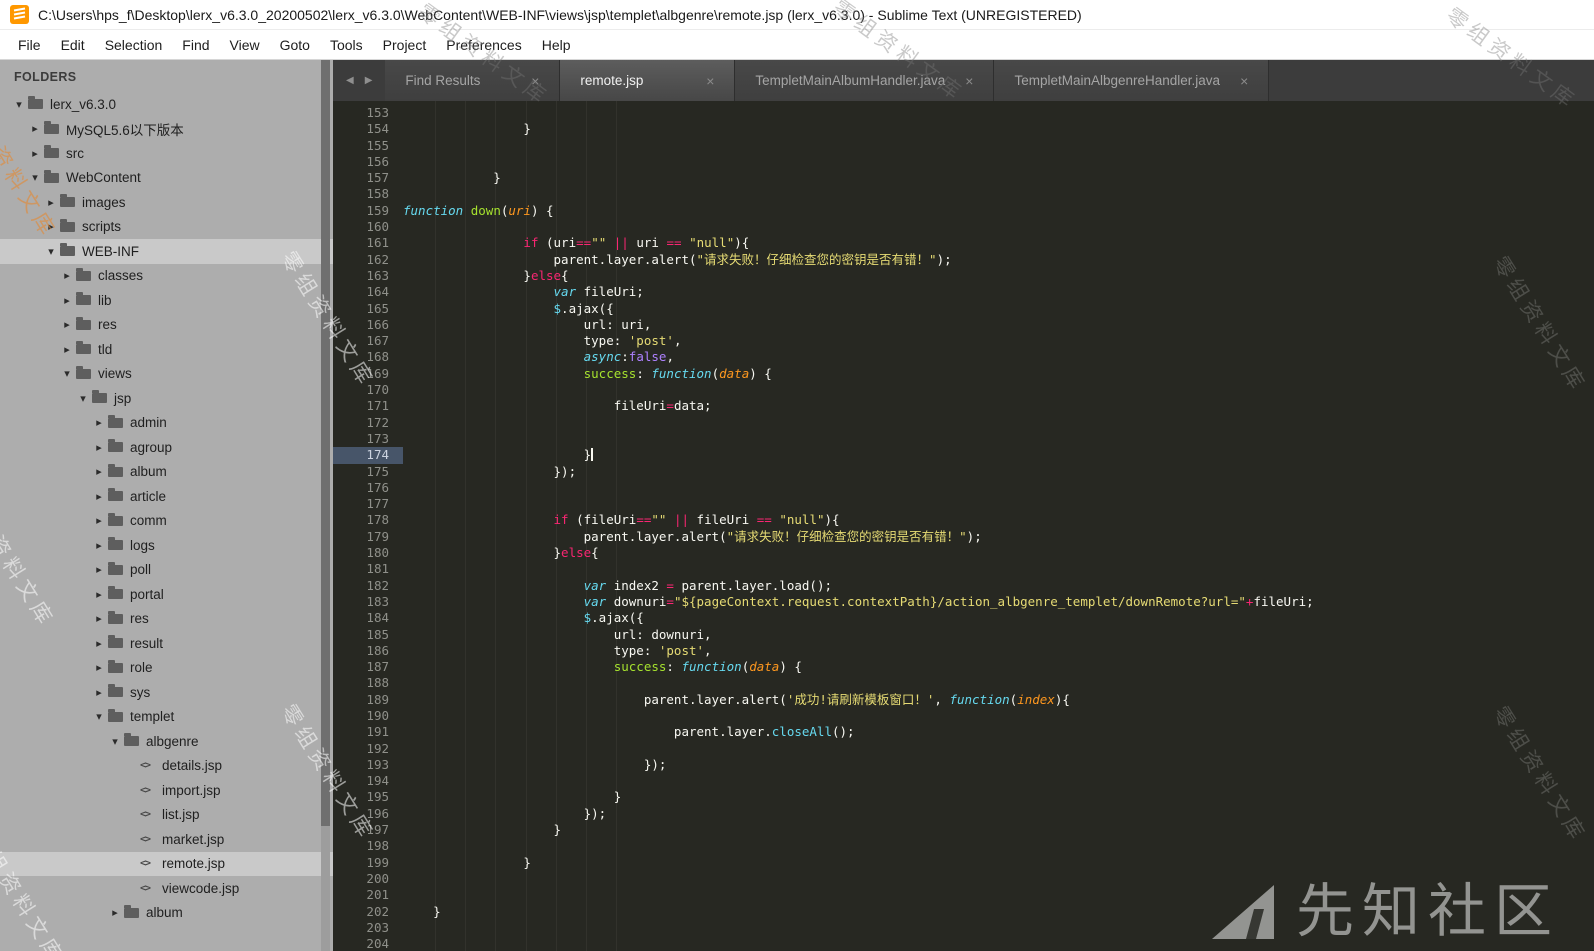  I want to click on code-line: 173, so click(963, 439).